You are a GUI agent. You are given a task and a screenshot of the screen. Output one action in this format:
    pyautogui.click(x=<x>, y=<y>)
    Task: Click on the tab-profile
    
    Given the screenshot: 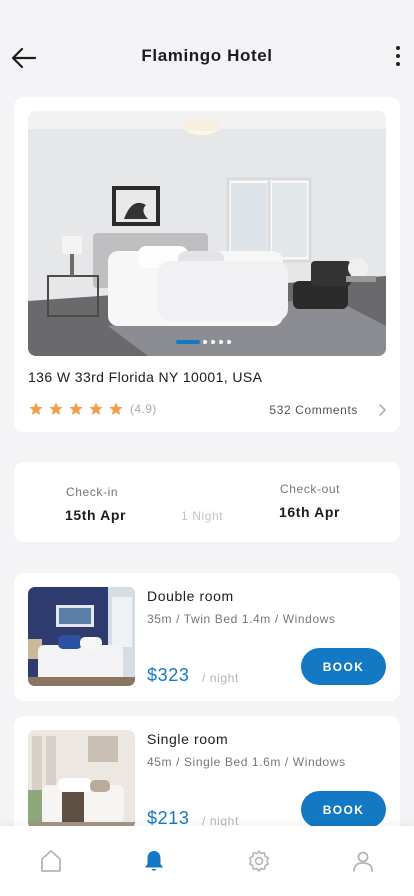 What is the action you would take?
    pyautogui.click(x=363, y=861)
    